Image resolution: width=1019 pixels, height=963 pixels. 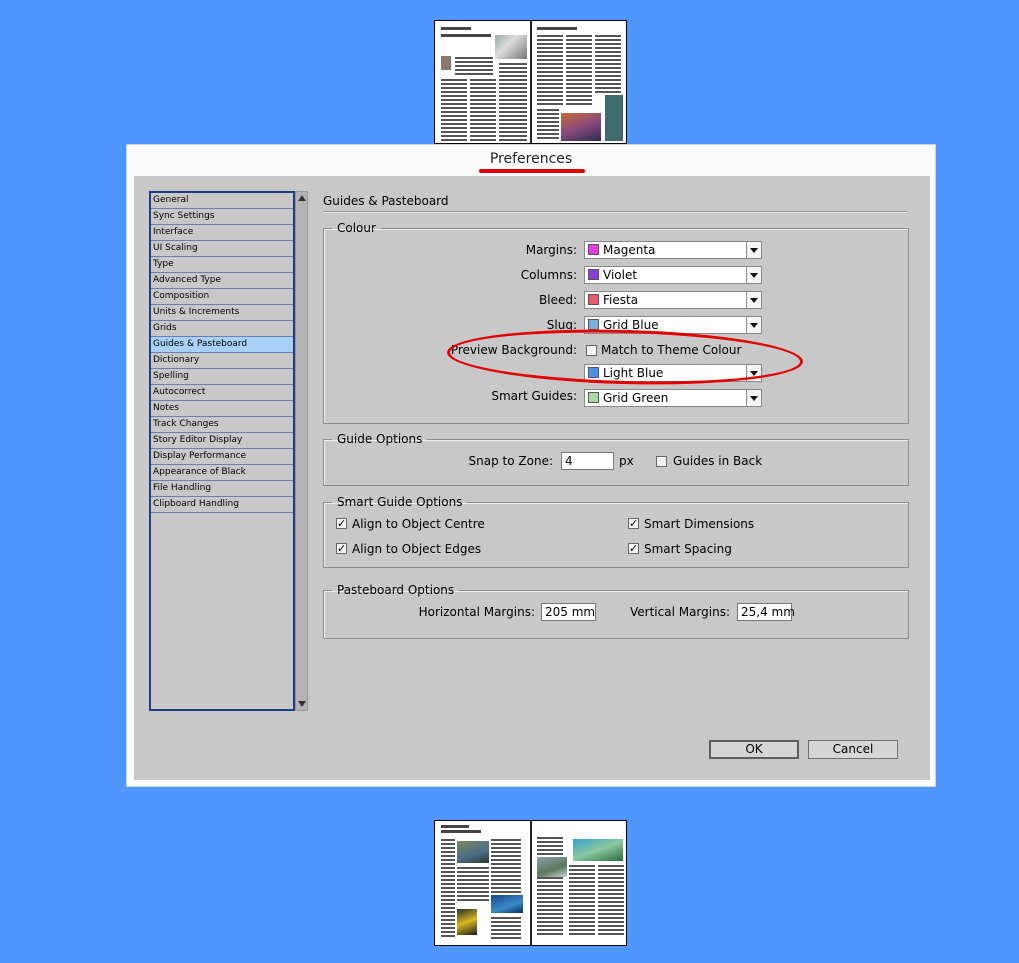 I want to click on category-item: Interface, so click(x=222, y=233).